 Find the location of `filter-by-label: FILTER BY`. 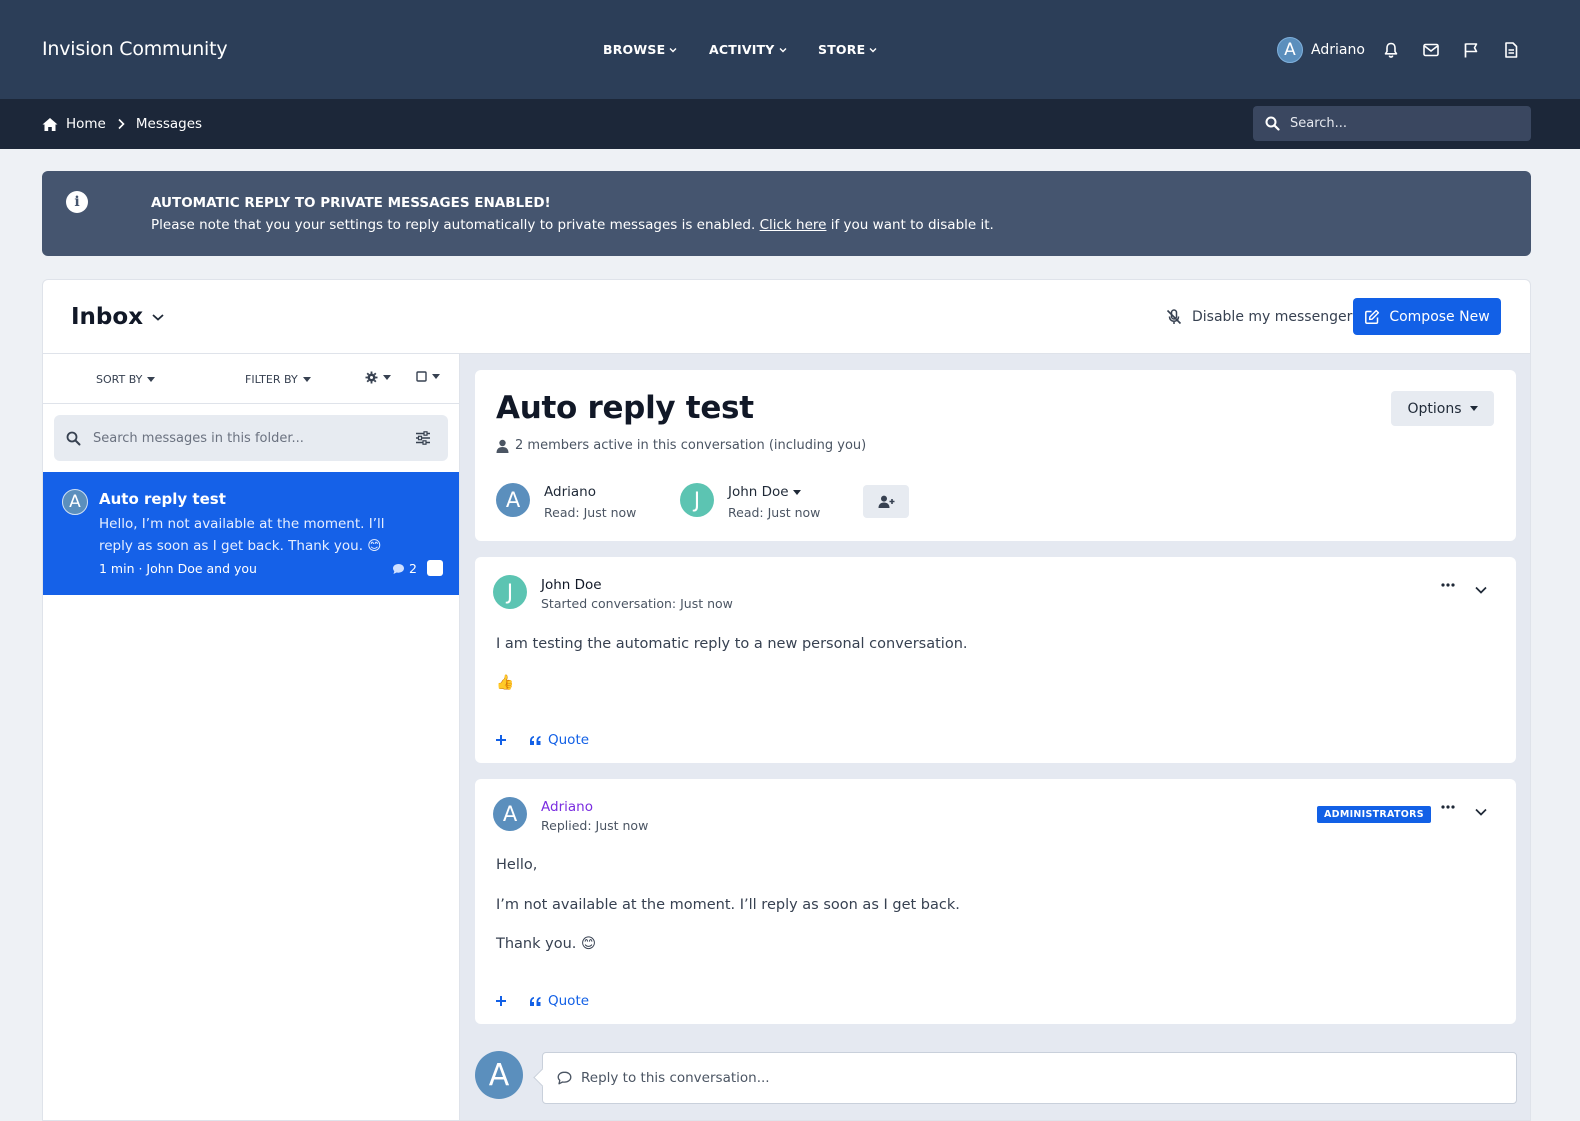

filter-by-label: FILTER BY is located at coordinates (271, 379).